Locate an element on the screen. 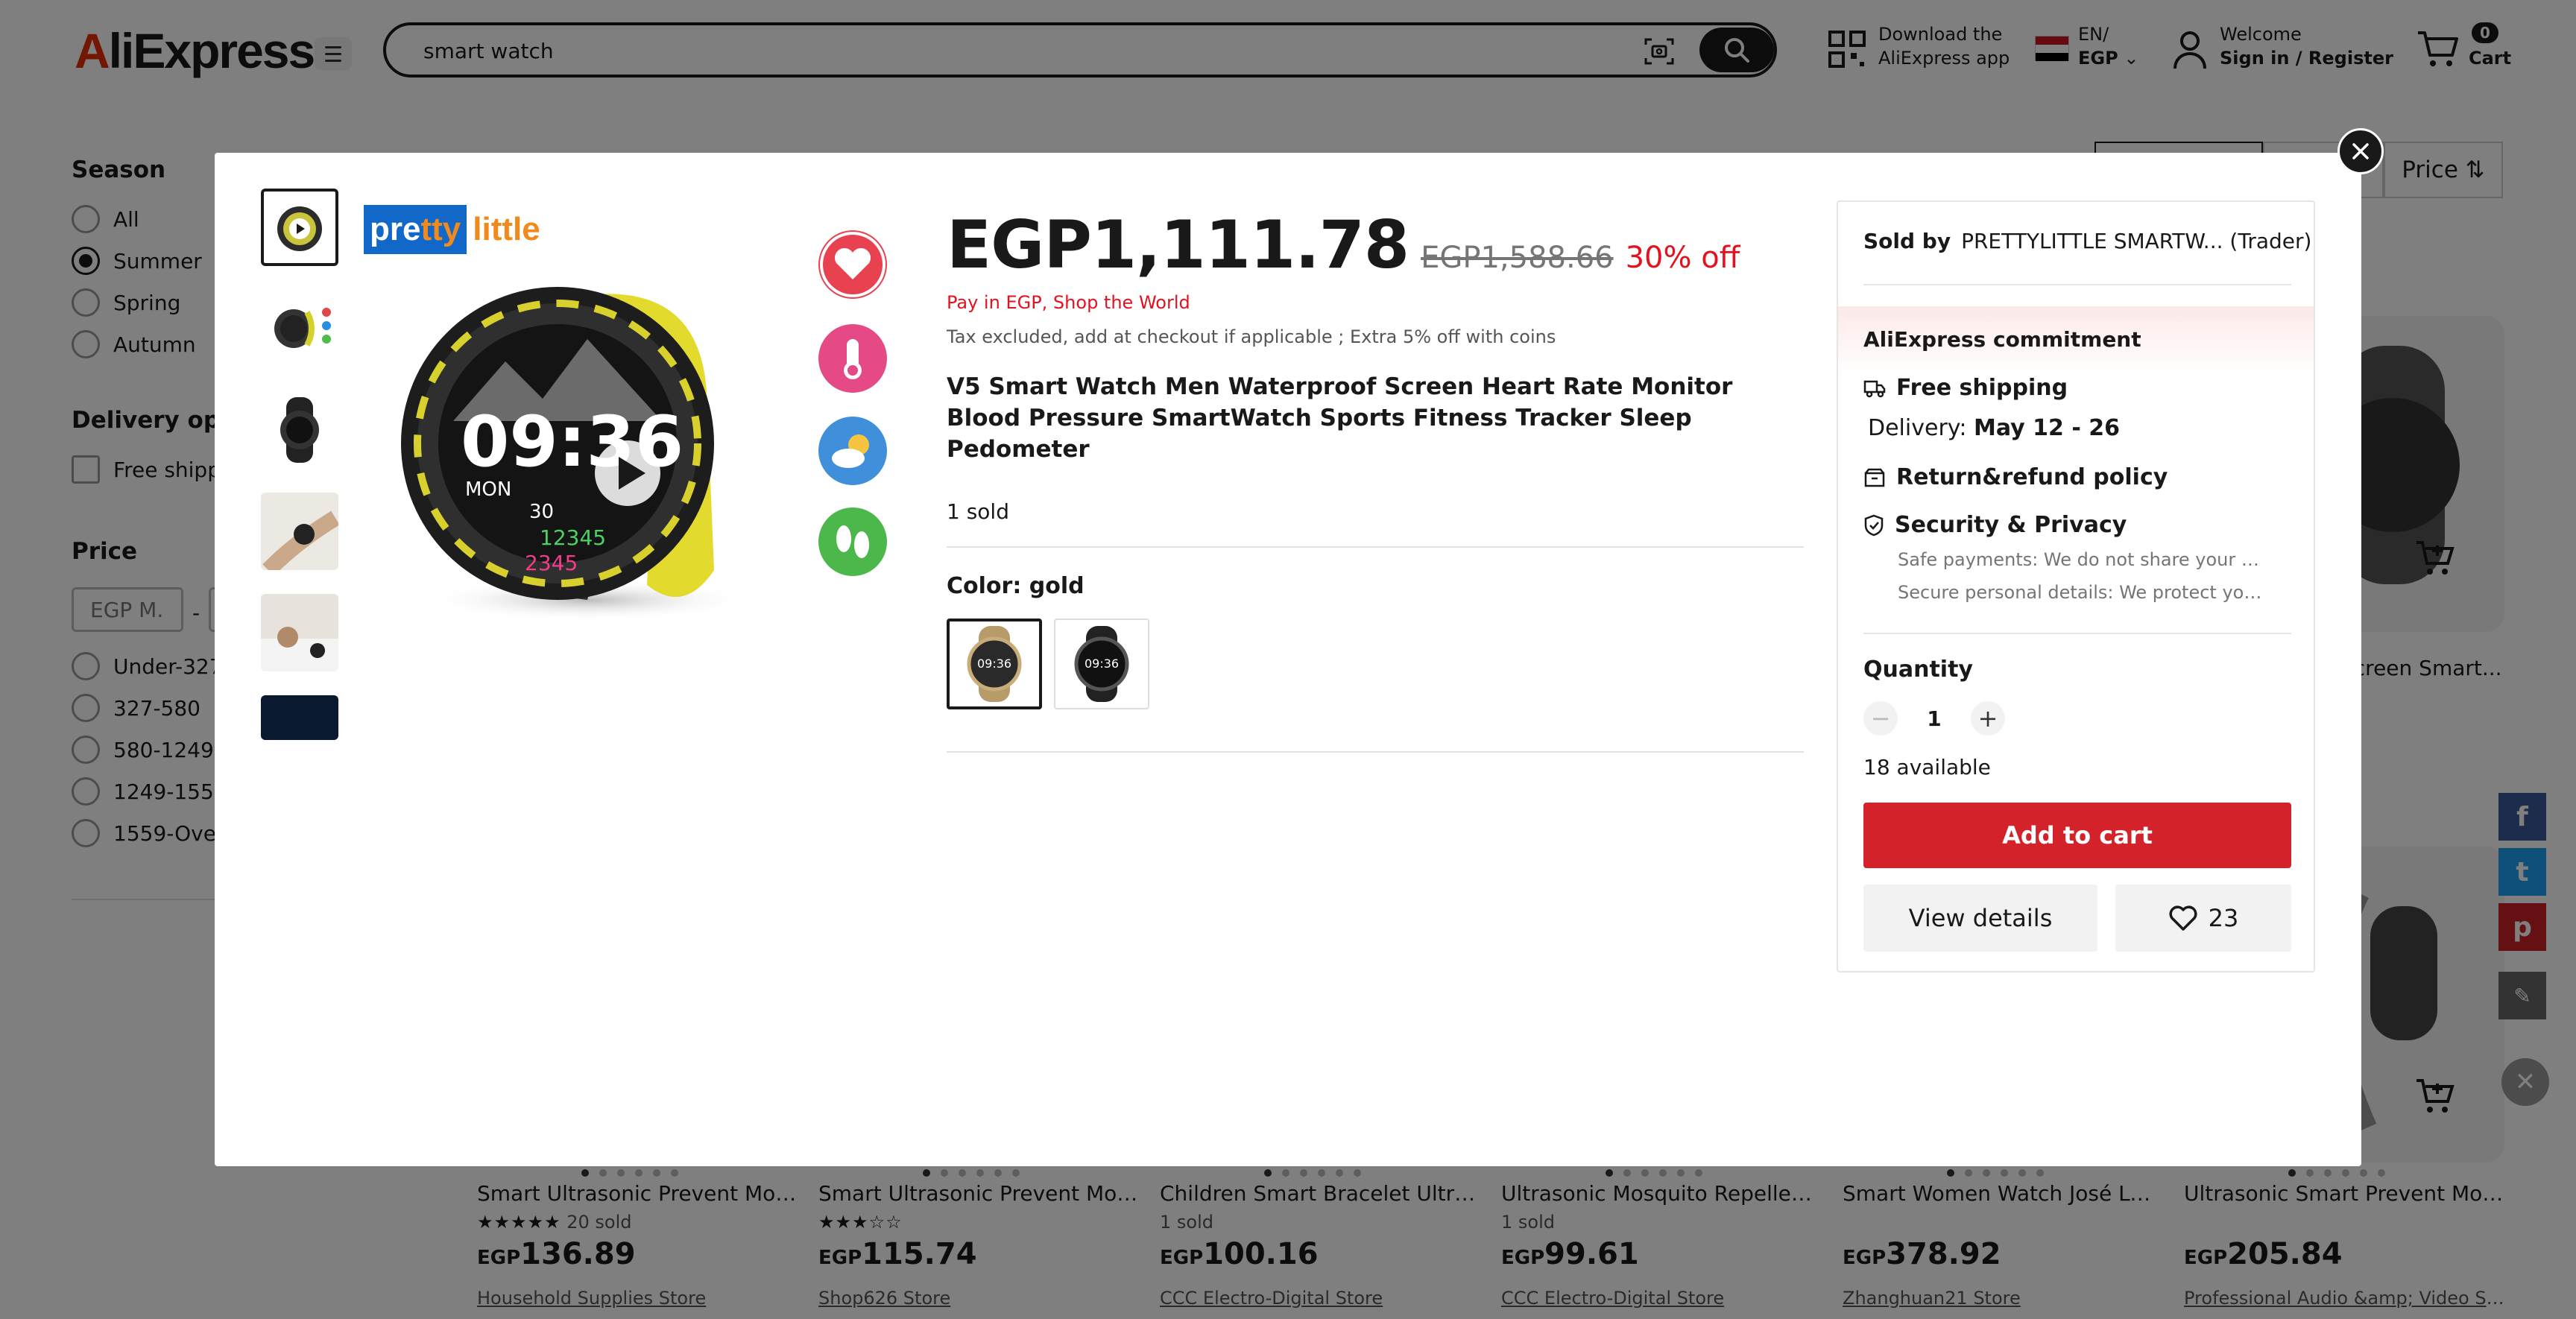 The image size is (2576, 1319). return-policy-label: Return&refund policy is located at coordinates (2032, 477).